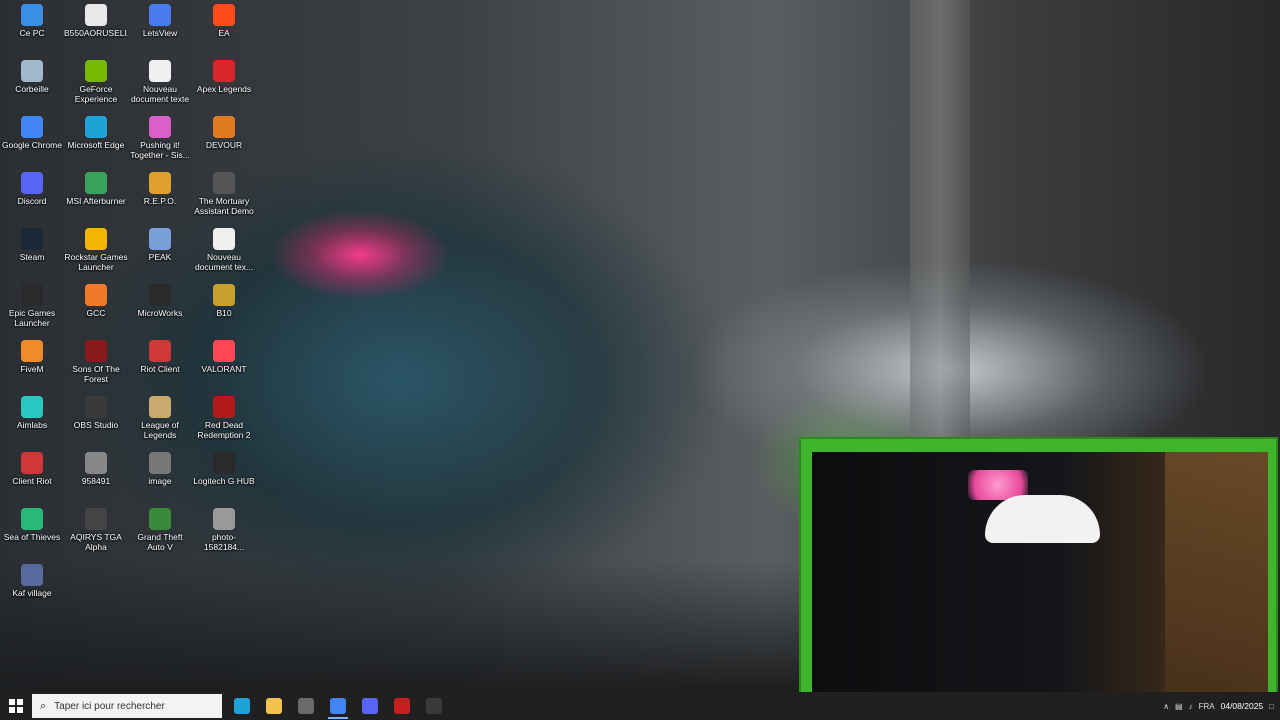 The image size is (1280, 720). What do you see at coordinates (224, 33) in the screenshot?
I see `desktop-icon-label: EA` at bounding box center [224, 33].